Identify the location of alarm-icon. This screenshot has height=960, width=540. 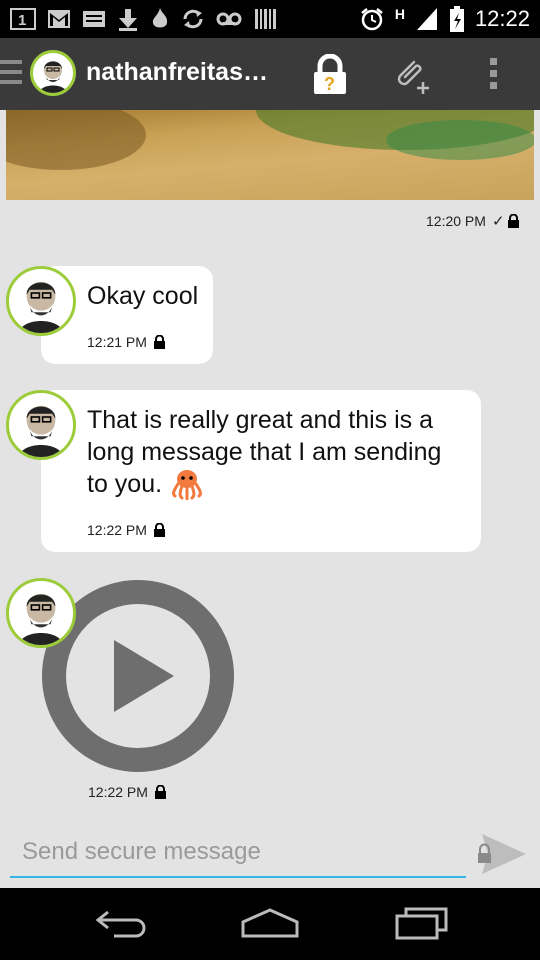
(372, 19).